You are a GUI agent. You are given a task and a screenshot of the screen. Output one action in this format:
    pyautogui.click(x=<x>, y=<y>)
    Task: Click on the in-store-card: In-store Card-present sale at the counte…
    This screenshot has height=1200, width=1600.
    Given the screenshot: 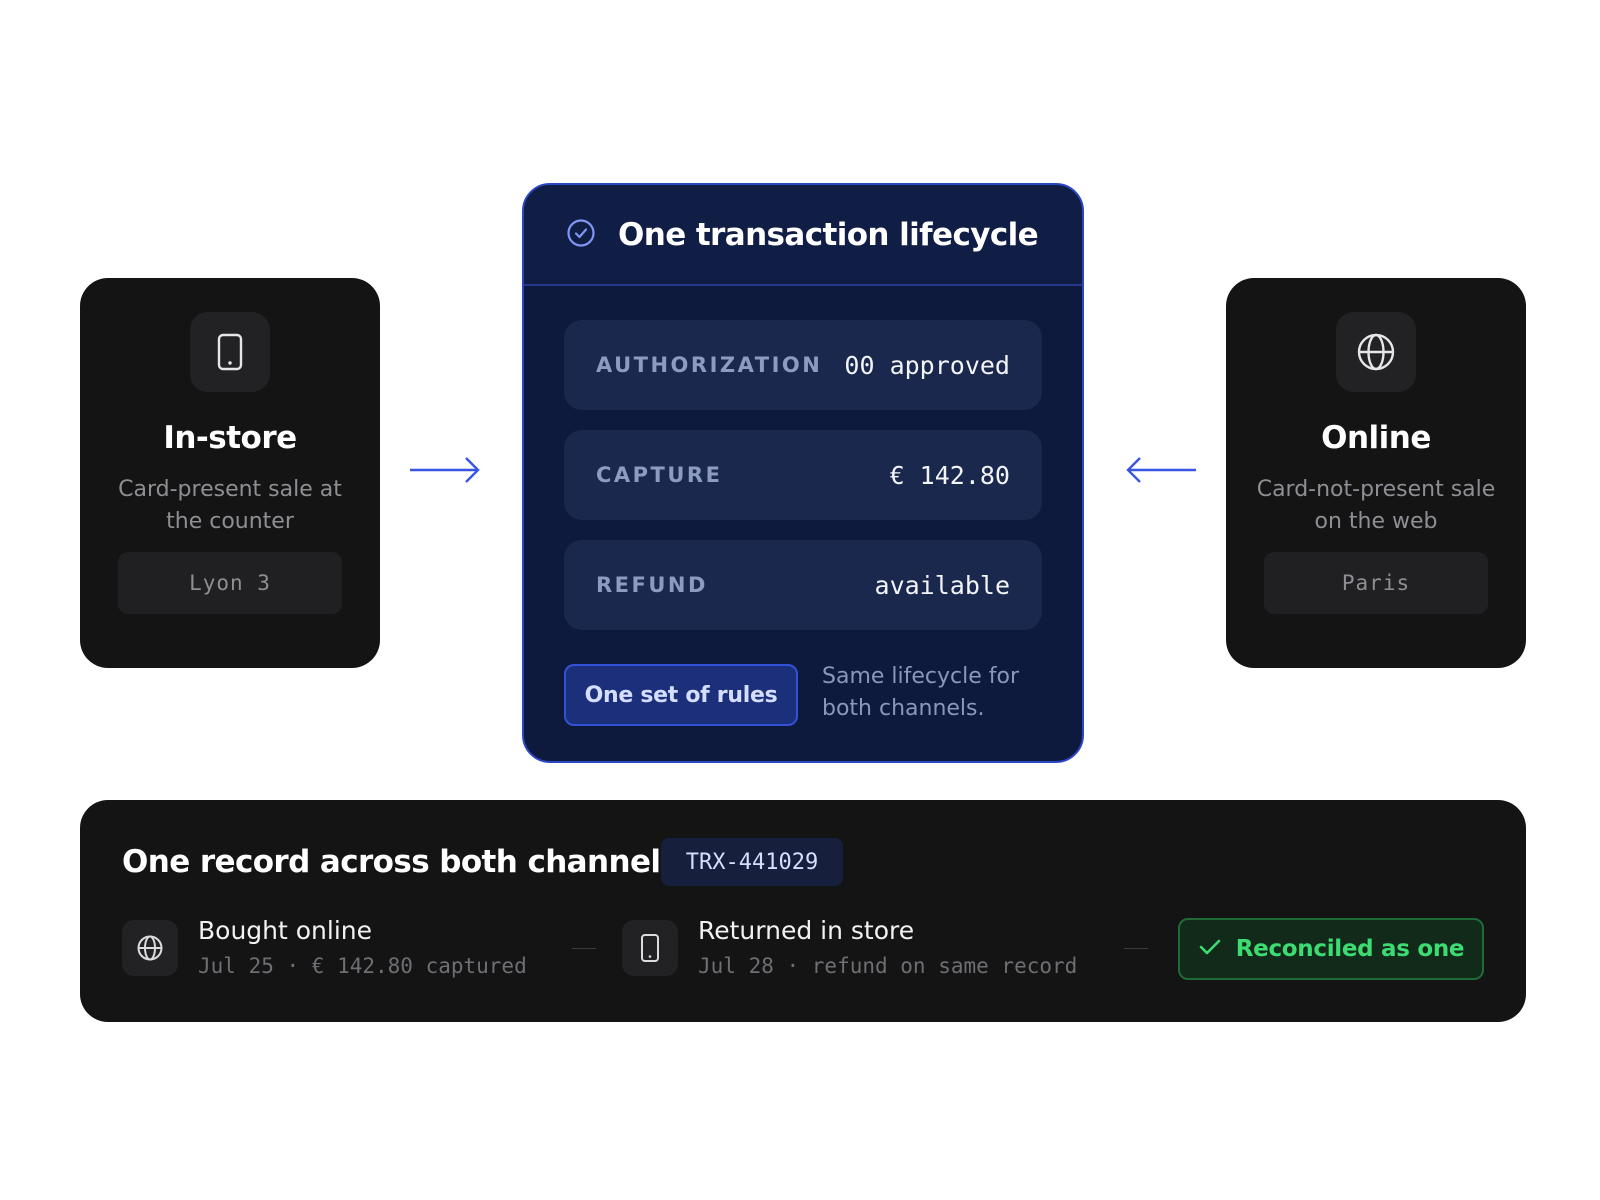 What is the action you would take?
    pyautogui.click(x=230, y=473)
    